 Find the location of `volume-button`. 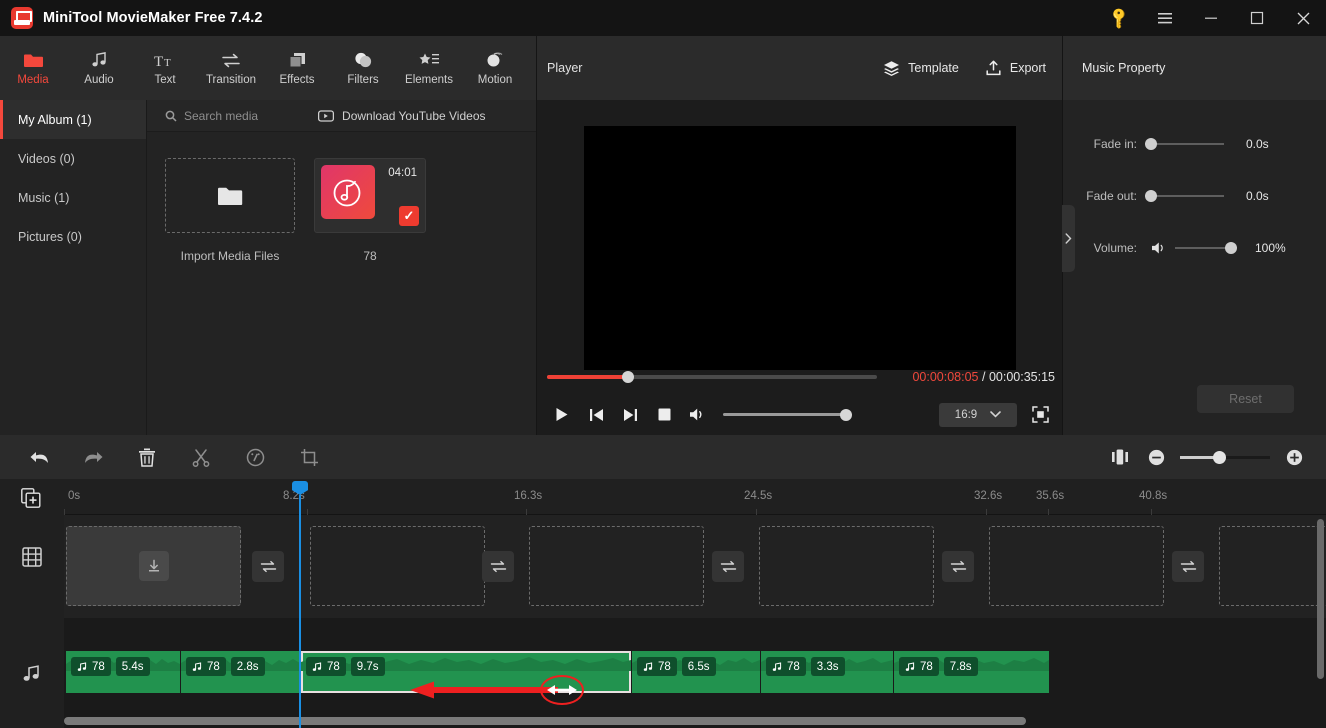

volume-button is located at coordinates (698, 415).